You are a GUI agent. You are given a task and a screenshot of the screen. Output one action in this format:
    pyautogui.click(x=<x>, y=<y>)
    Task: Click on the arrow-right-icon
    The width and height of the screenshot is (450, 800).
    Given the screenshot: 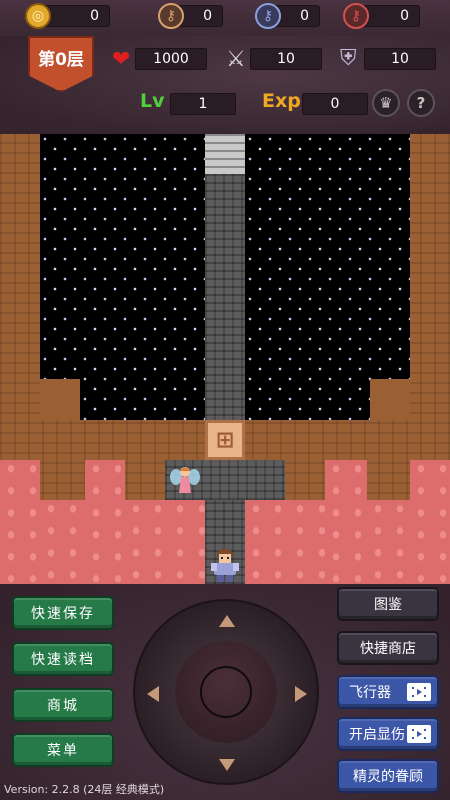 What is the action you would take?
    pyautogui.click(x=301, y=694)
    